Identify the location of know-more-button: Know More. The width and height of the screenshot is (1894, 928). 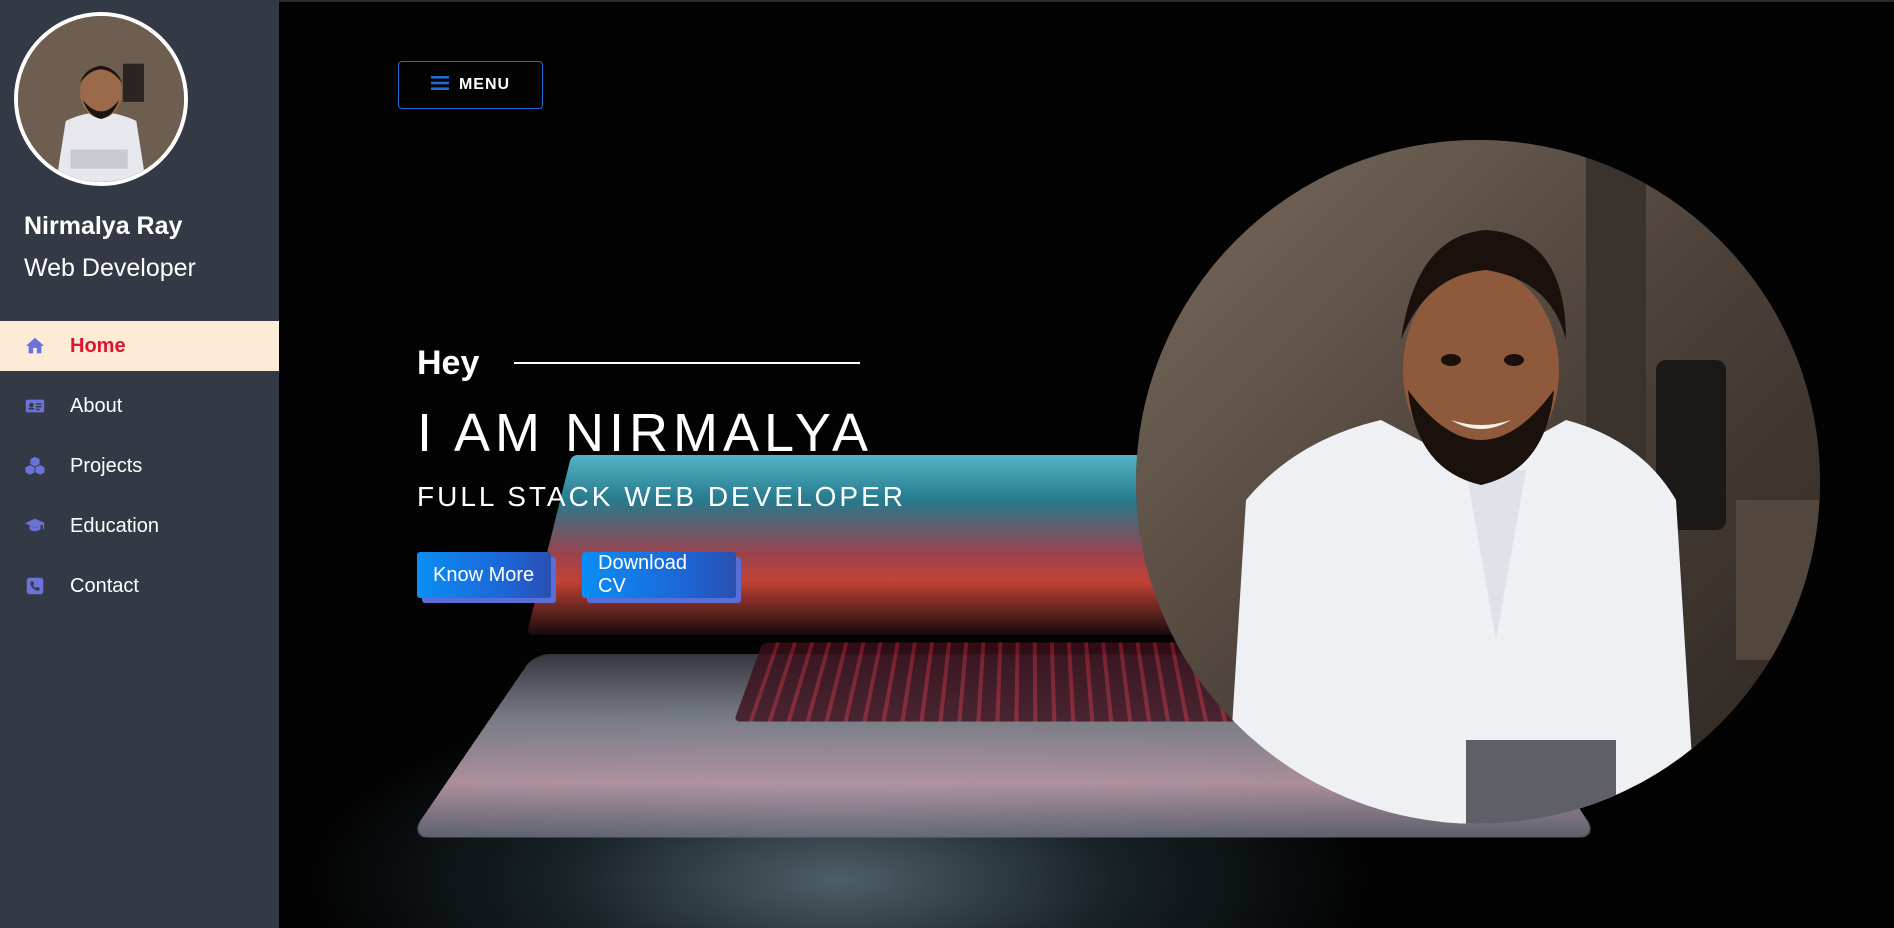
(484, 575).